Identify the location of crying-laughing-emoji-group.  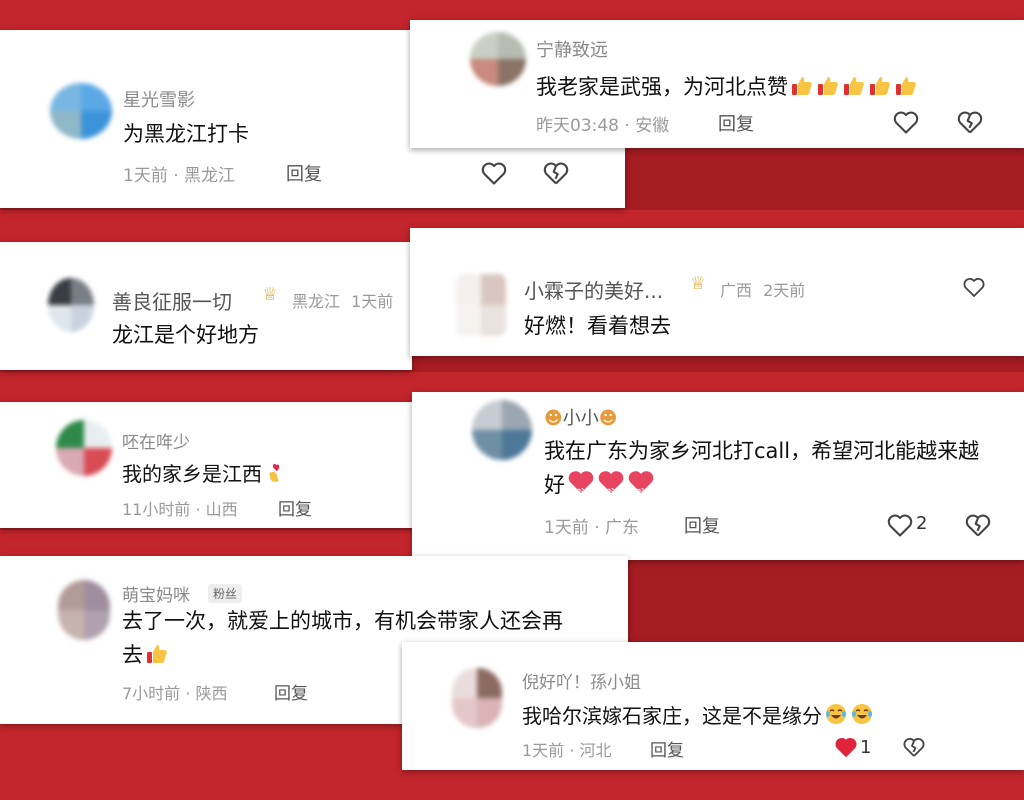
(848, 716).